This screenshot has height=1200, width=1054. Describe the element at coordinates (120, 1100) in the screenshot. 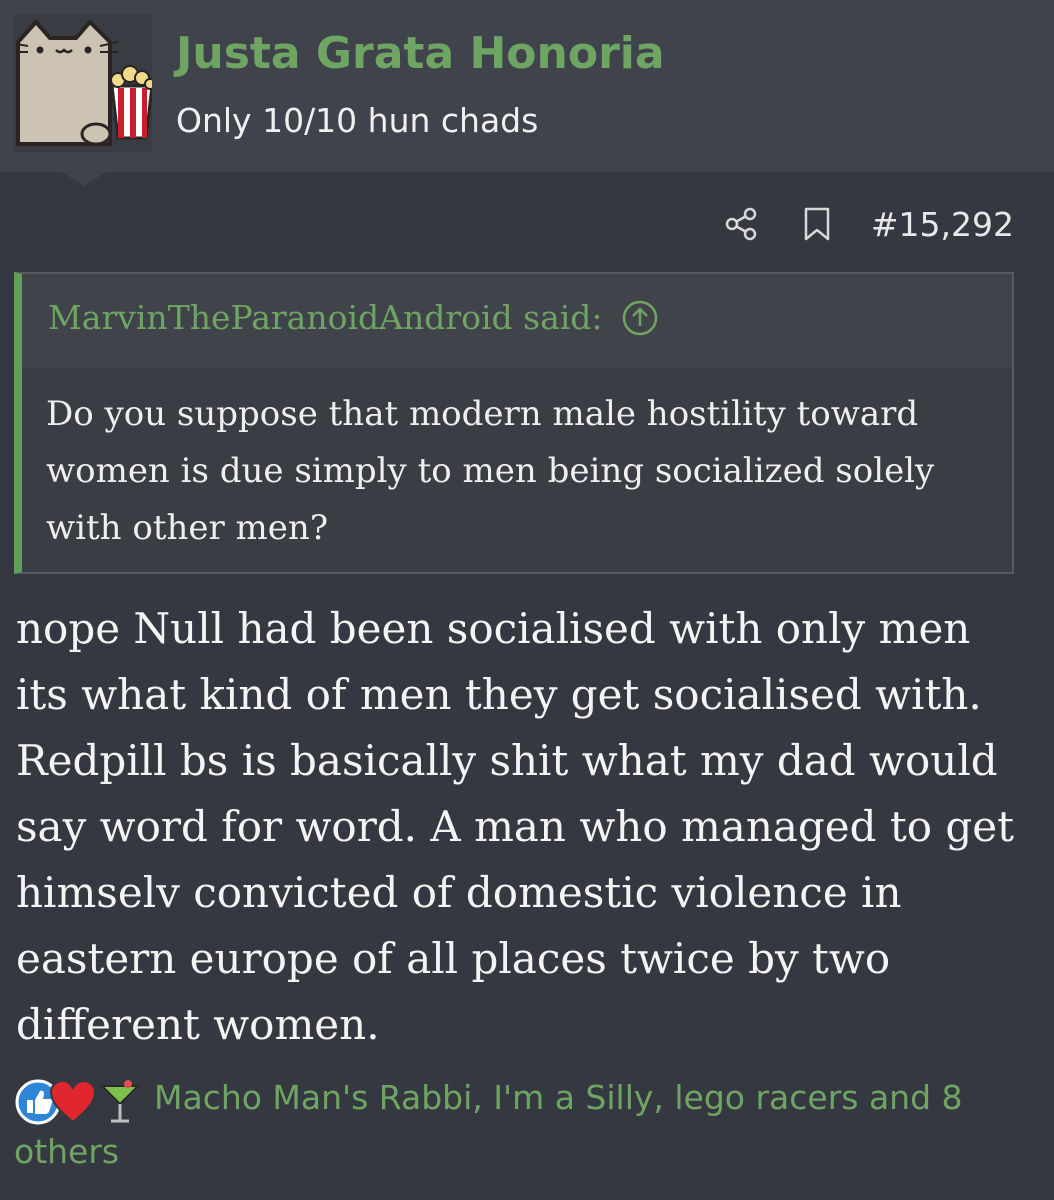

I see `cocktail-icon` at that location.